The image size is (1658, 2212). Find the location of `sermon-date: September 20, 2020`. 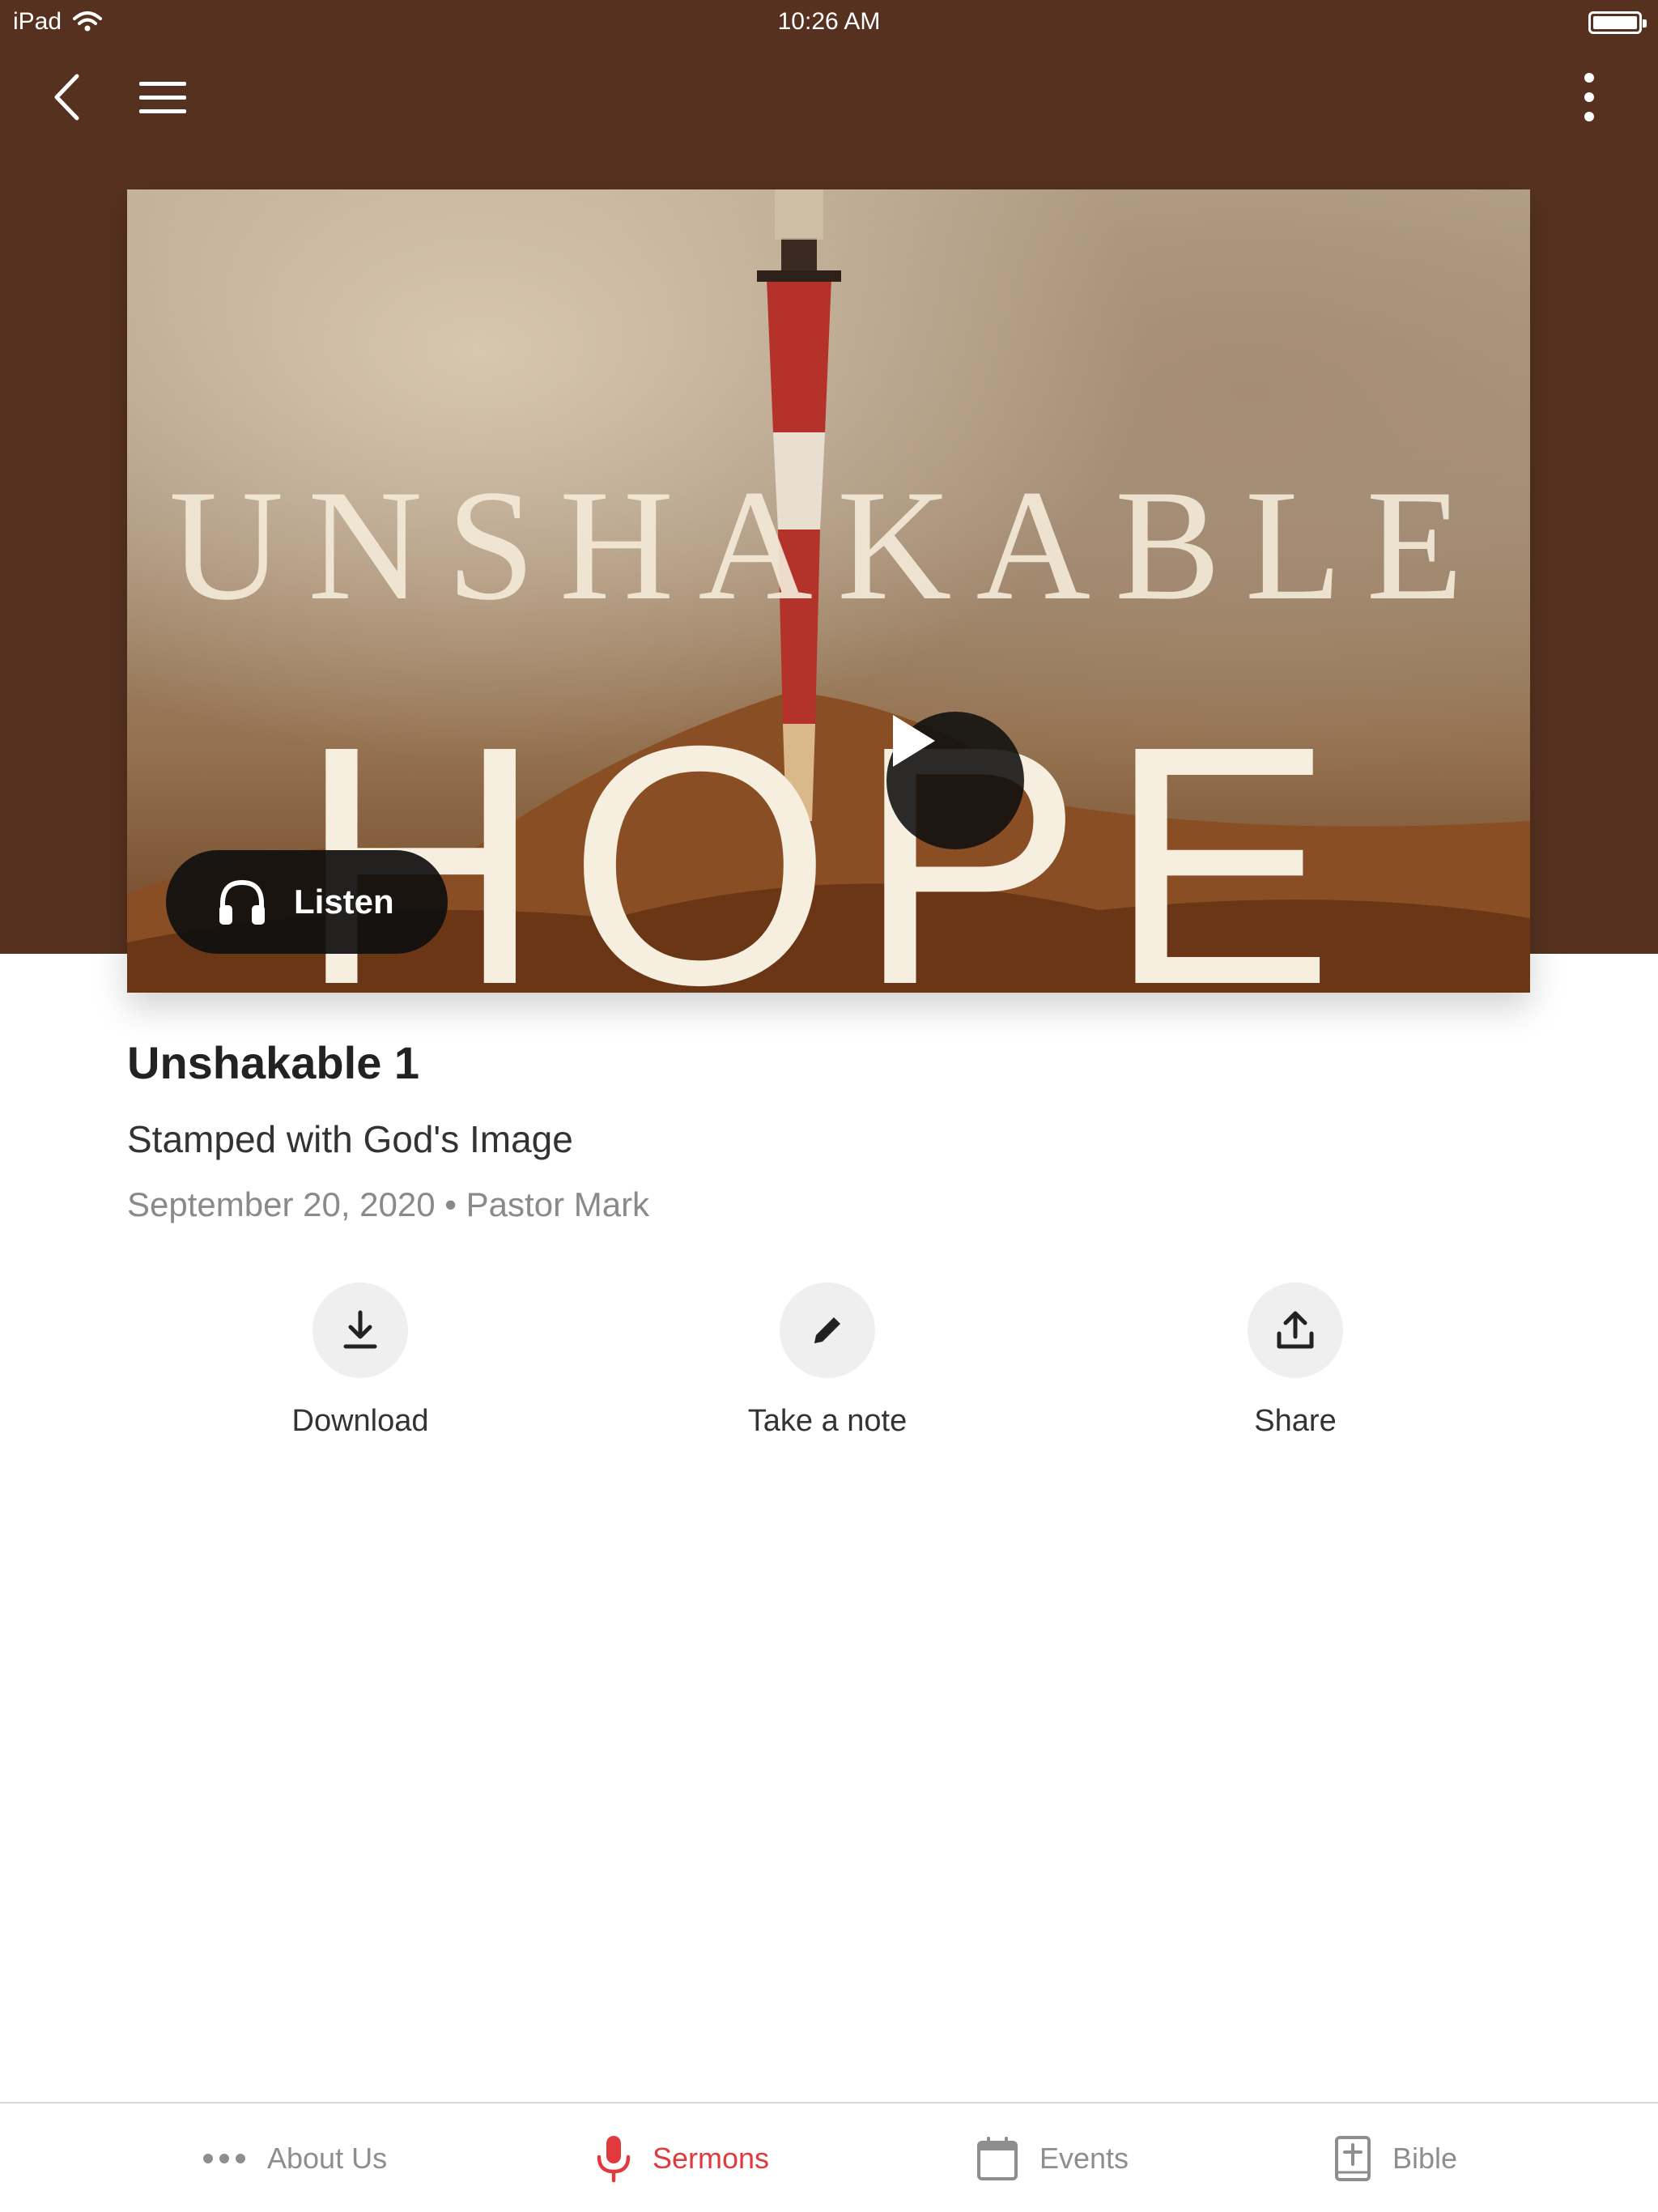

sermon-date: September 20, 2020 is located at coordinates (281, 1204).